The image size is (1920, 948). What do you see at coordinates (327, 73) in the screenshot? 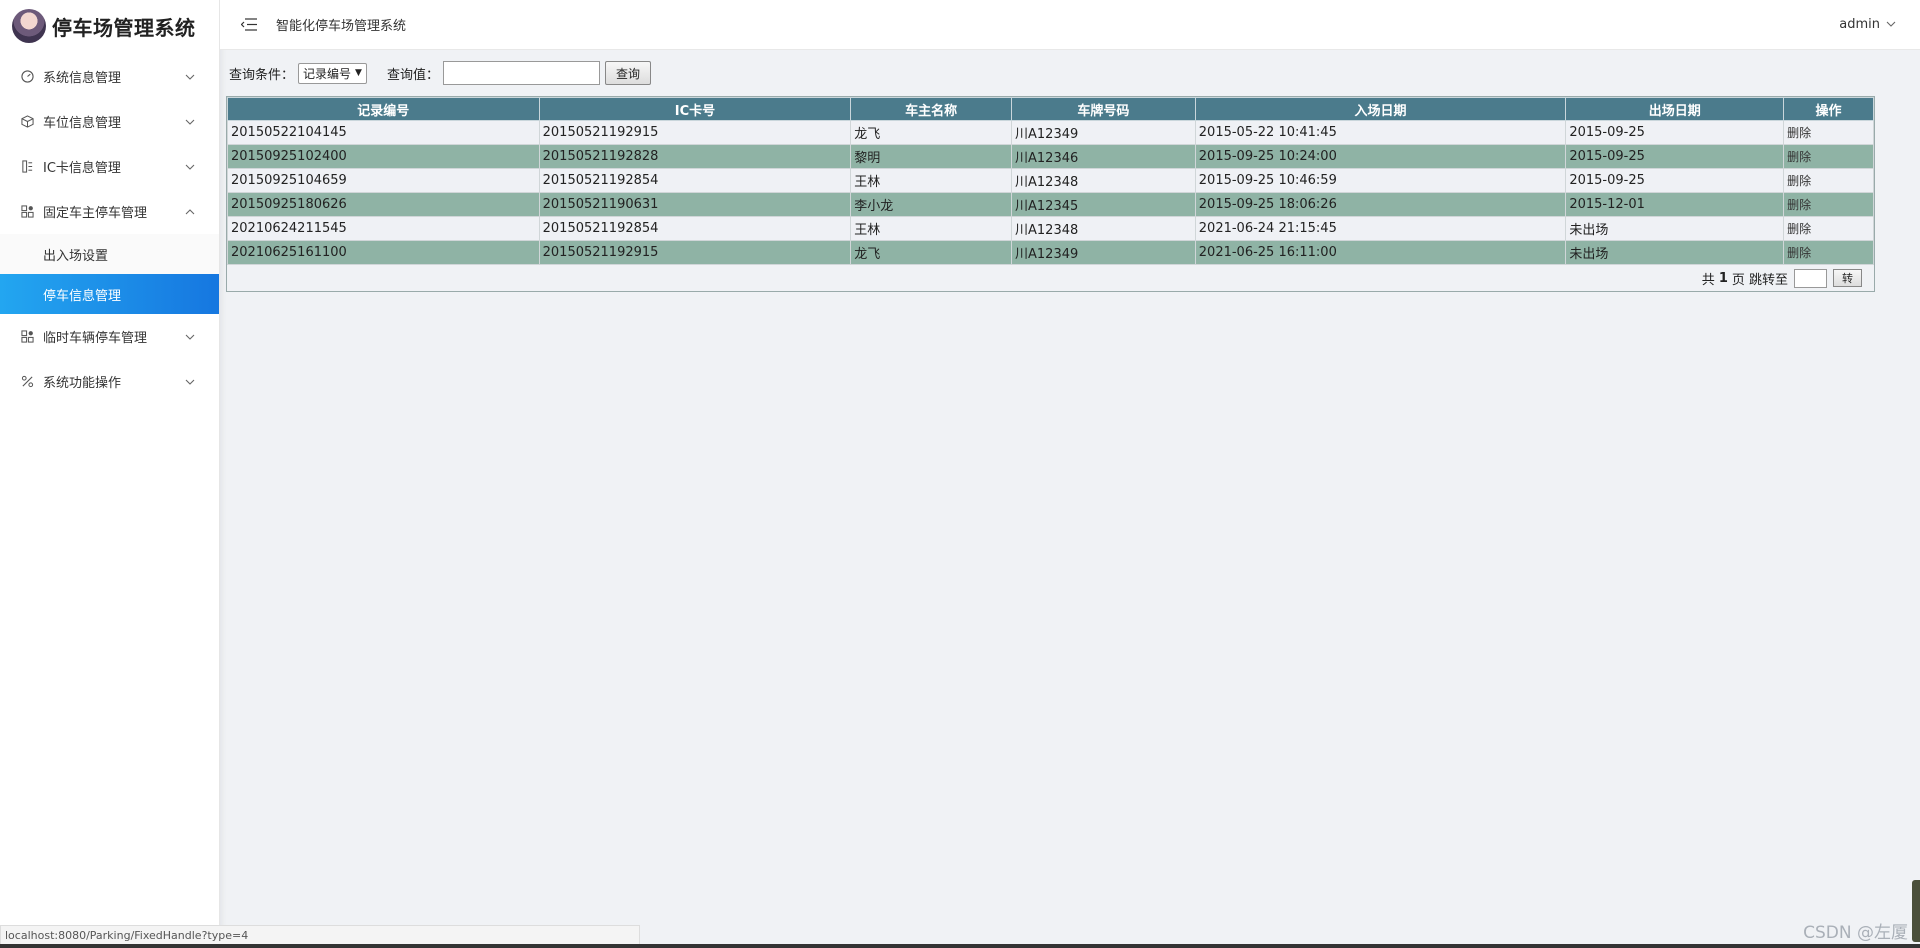
I see `condition-select-value: 记录编号` at bounding box center [327, 73].